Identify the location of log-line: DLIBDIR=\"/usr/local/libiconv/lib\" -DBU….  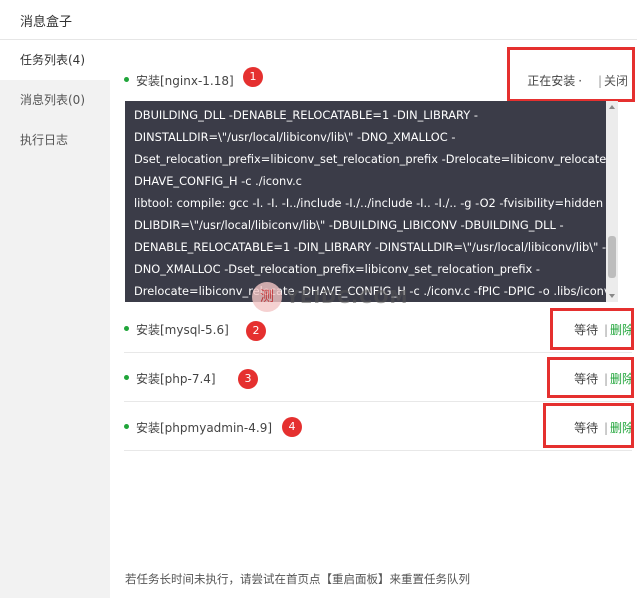
(349, 225).